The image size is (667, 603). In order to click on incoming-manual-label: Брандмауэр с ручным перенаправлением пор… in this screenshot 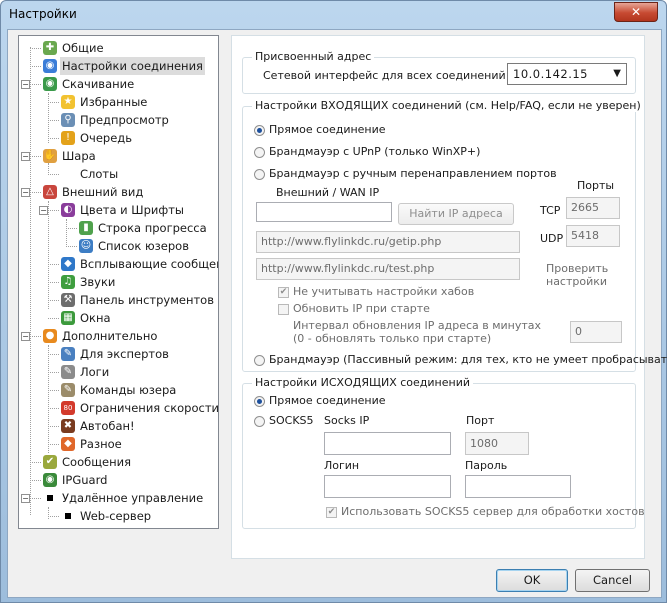, I will do `click(413, 173)`.